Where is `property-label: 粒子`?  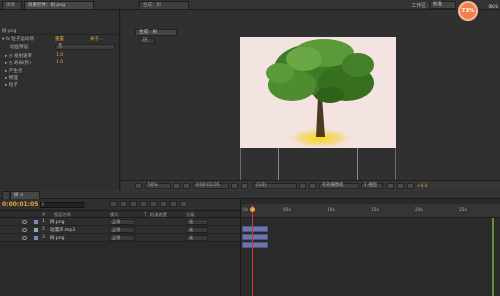
property-label: 粒子 is located at coordinates (13, 85).